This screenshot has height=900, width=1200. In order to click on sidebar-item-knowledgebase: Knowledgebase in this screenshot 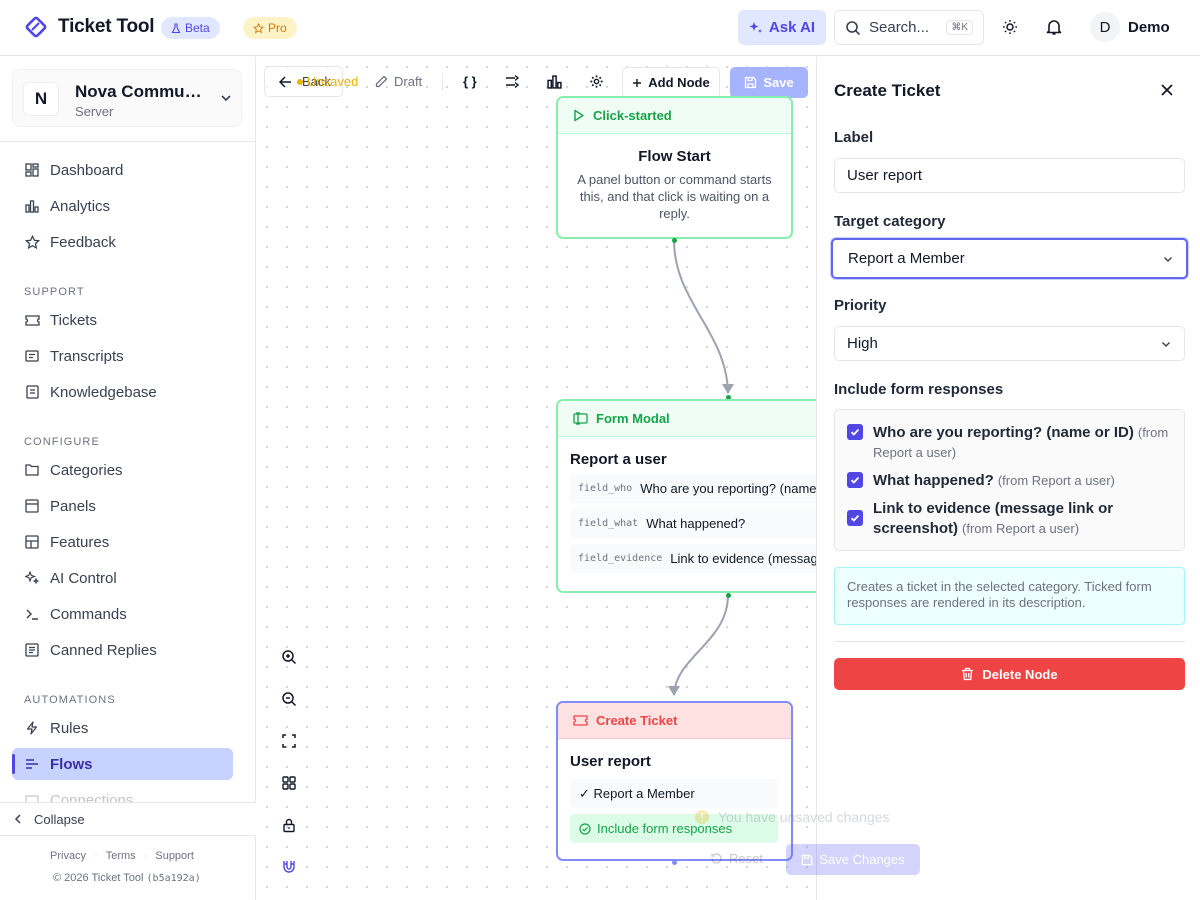, I will do `click(122, 392)`.